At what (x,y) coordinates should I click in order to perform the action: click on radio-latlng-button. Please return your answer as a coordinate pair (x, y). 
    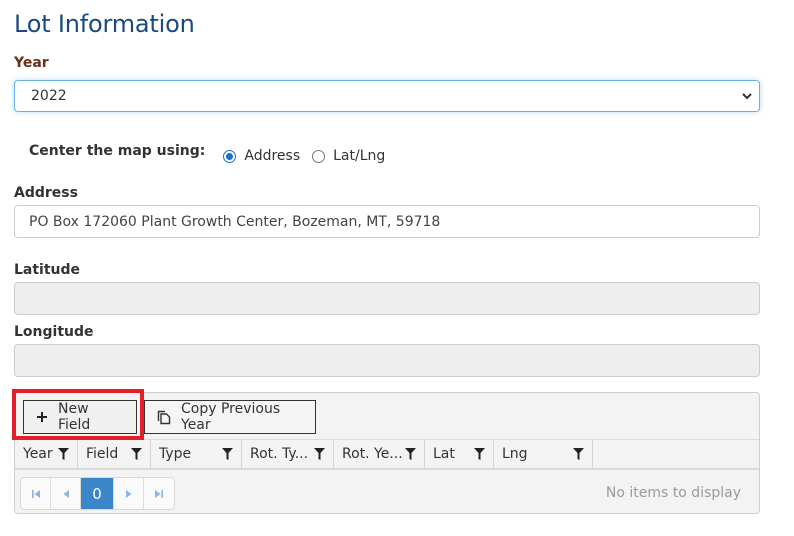
    Looking at the image, I should click on (319, 156).